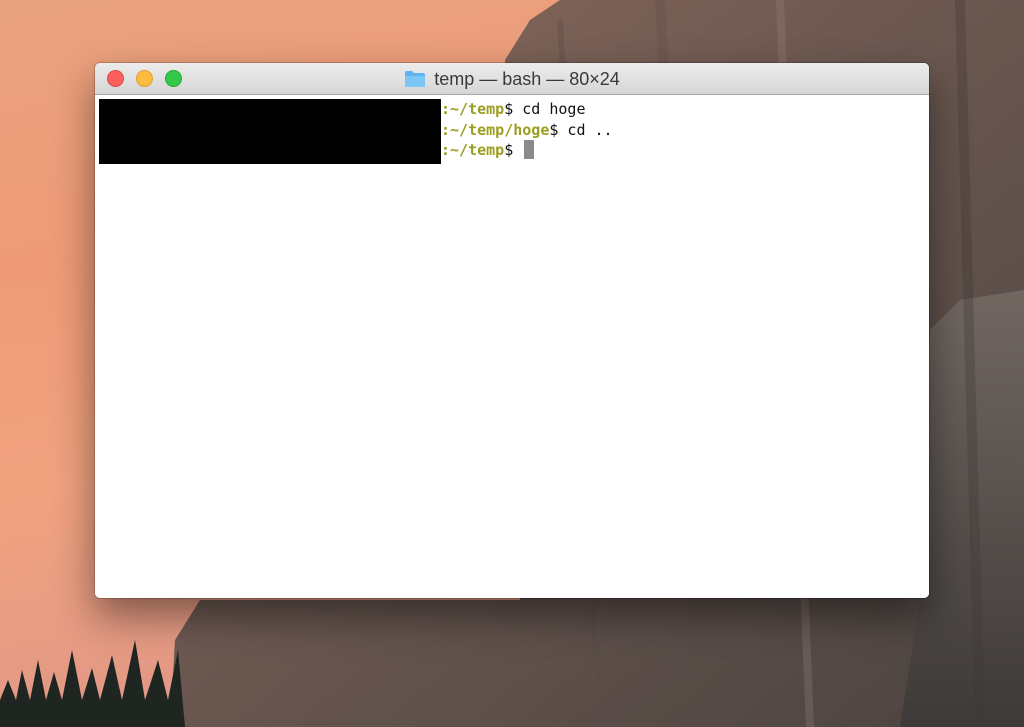 This screenshot has height=727, width=1024. I want to click on terminal-line: :~/temp$, so click(488, 150).